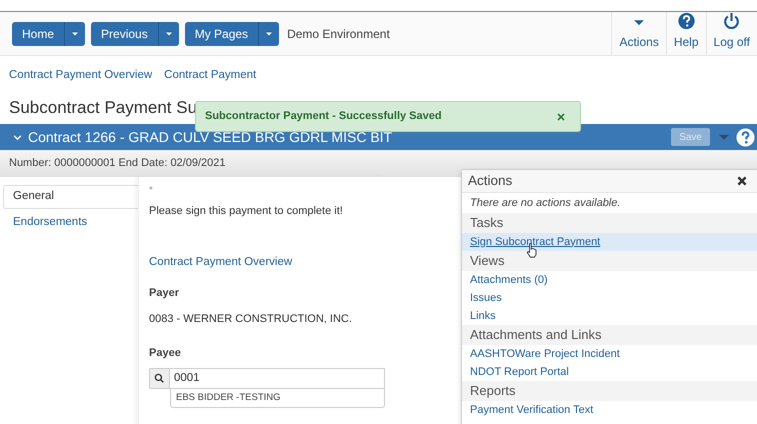  Describe the element at coordinates (609, 316) in the screenshot. I see `menu-item: Links` at that location.